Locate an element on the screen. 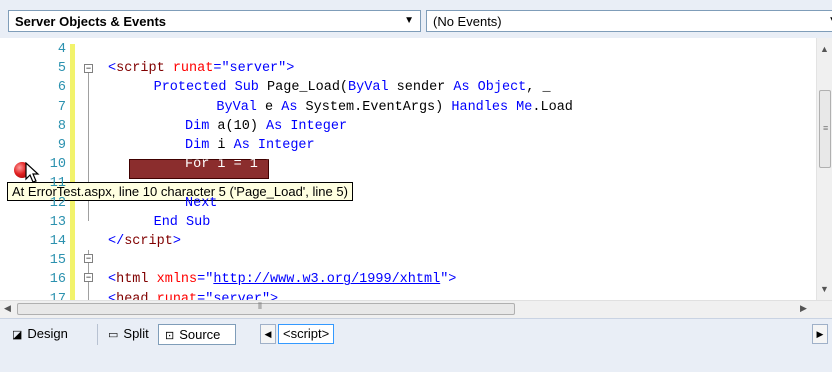 Image resolution: width=832 pixels, height=372 pixels. change-marker-bar is located at coordinates (72, 172).